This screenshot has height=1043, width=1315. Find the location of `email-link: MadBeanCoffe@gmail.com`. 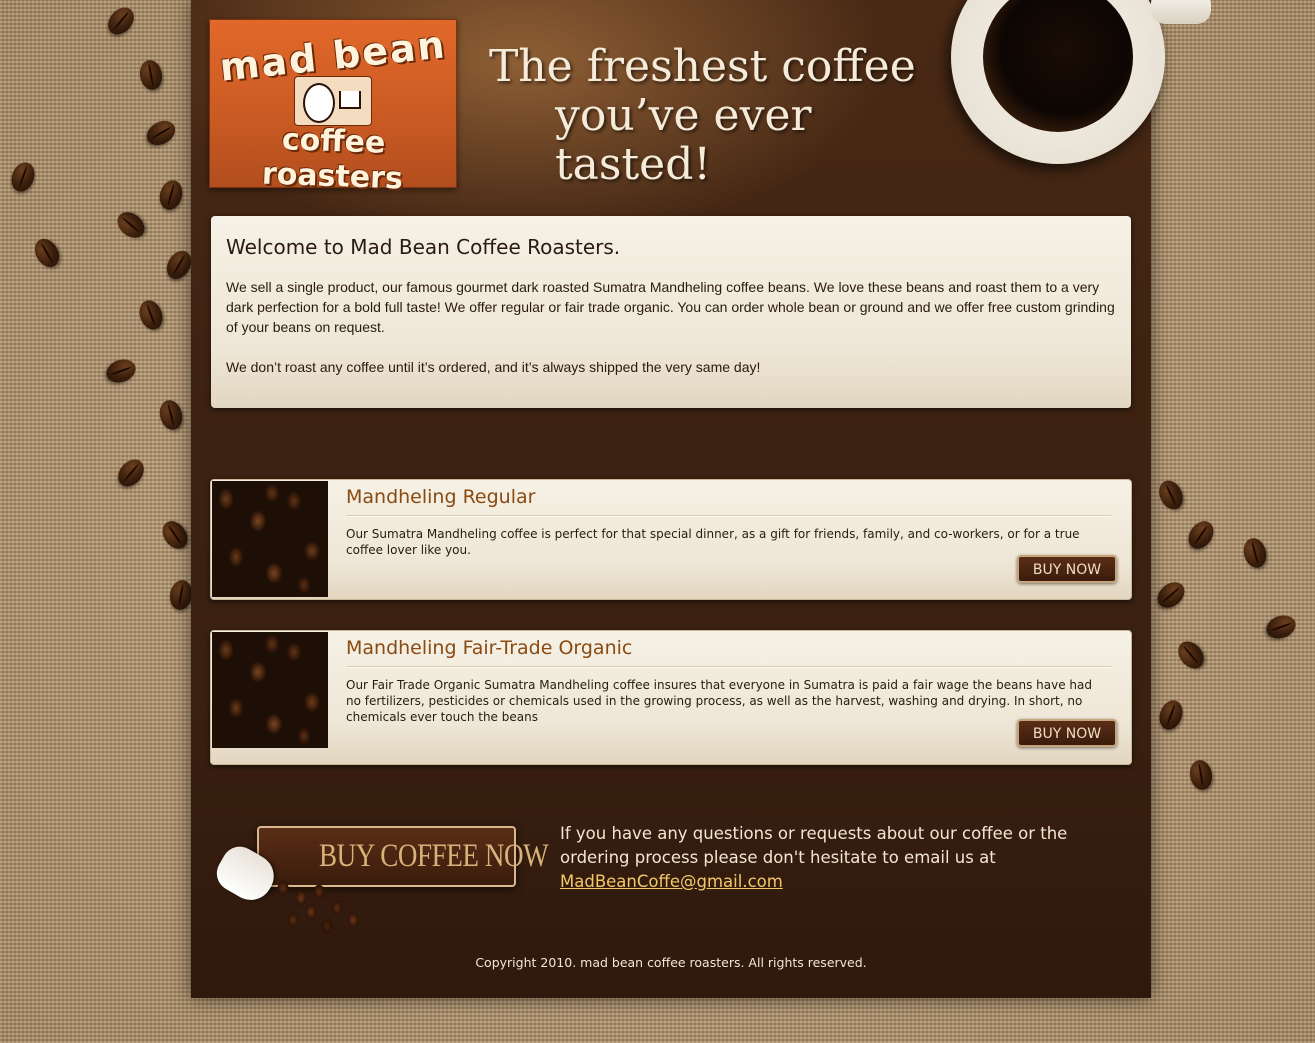

email-link: MadBeanCoffe@gmail.com is located at coordinates (671, 881).